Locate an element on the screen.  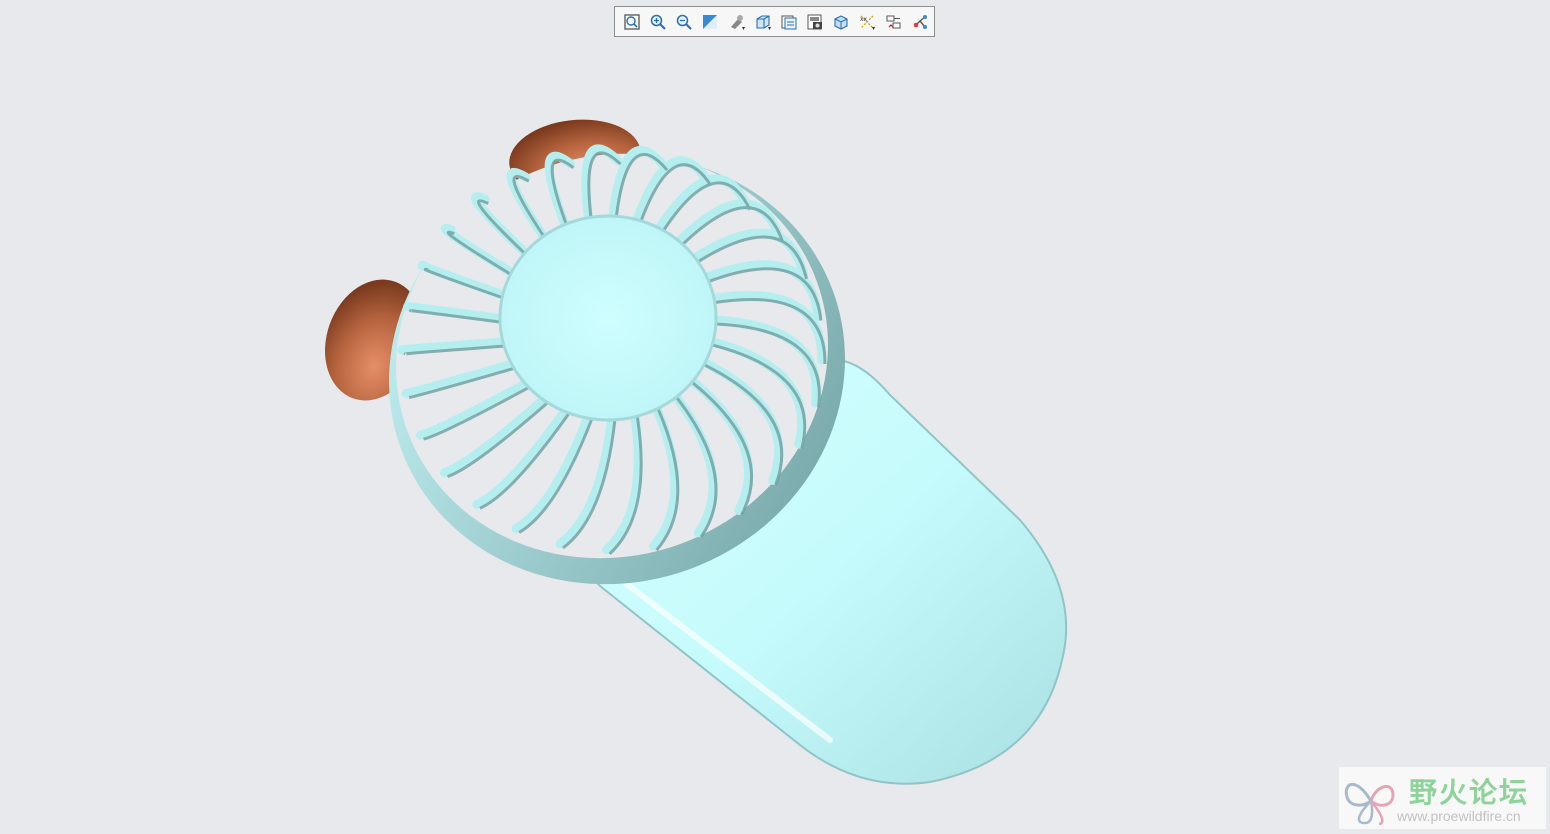
refit-icon is located at coordinates (632, 21).